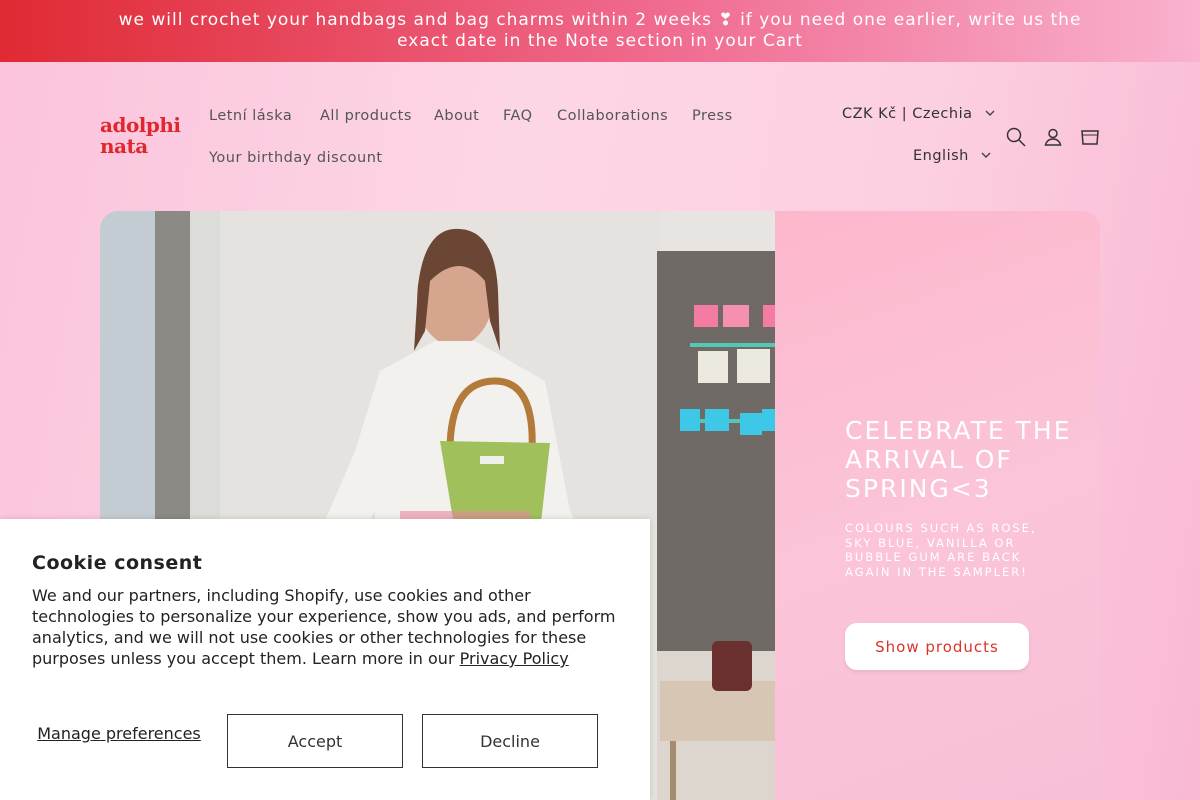 This screenshot has width=1200, height=800. I want to click on nav-item-about: About, so click(456, 116).